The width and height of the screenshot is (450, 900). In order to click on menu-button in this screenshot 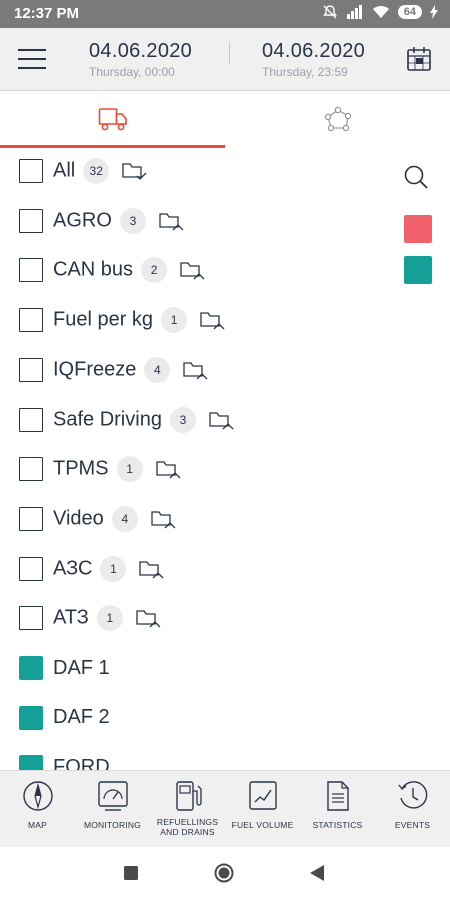, I will do `click(32, 59)`.